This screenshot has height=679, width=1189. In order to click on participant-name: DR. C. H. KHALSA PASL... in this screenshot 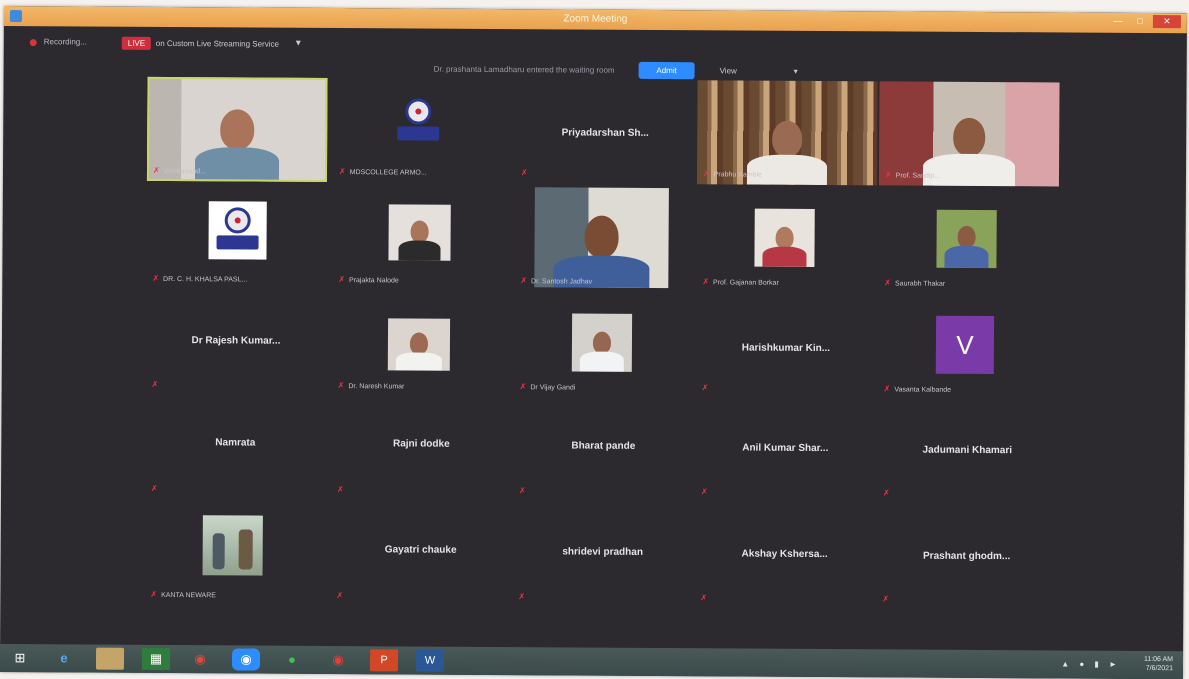, I will do `click(205, 280)`.